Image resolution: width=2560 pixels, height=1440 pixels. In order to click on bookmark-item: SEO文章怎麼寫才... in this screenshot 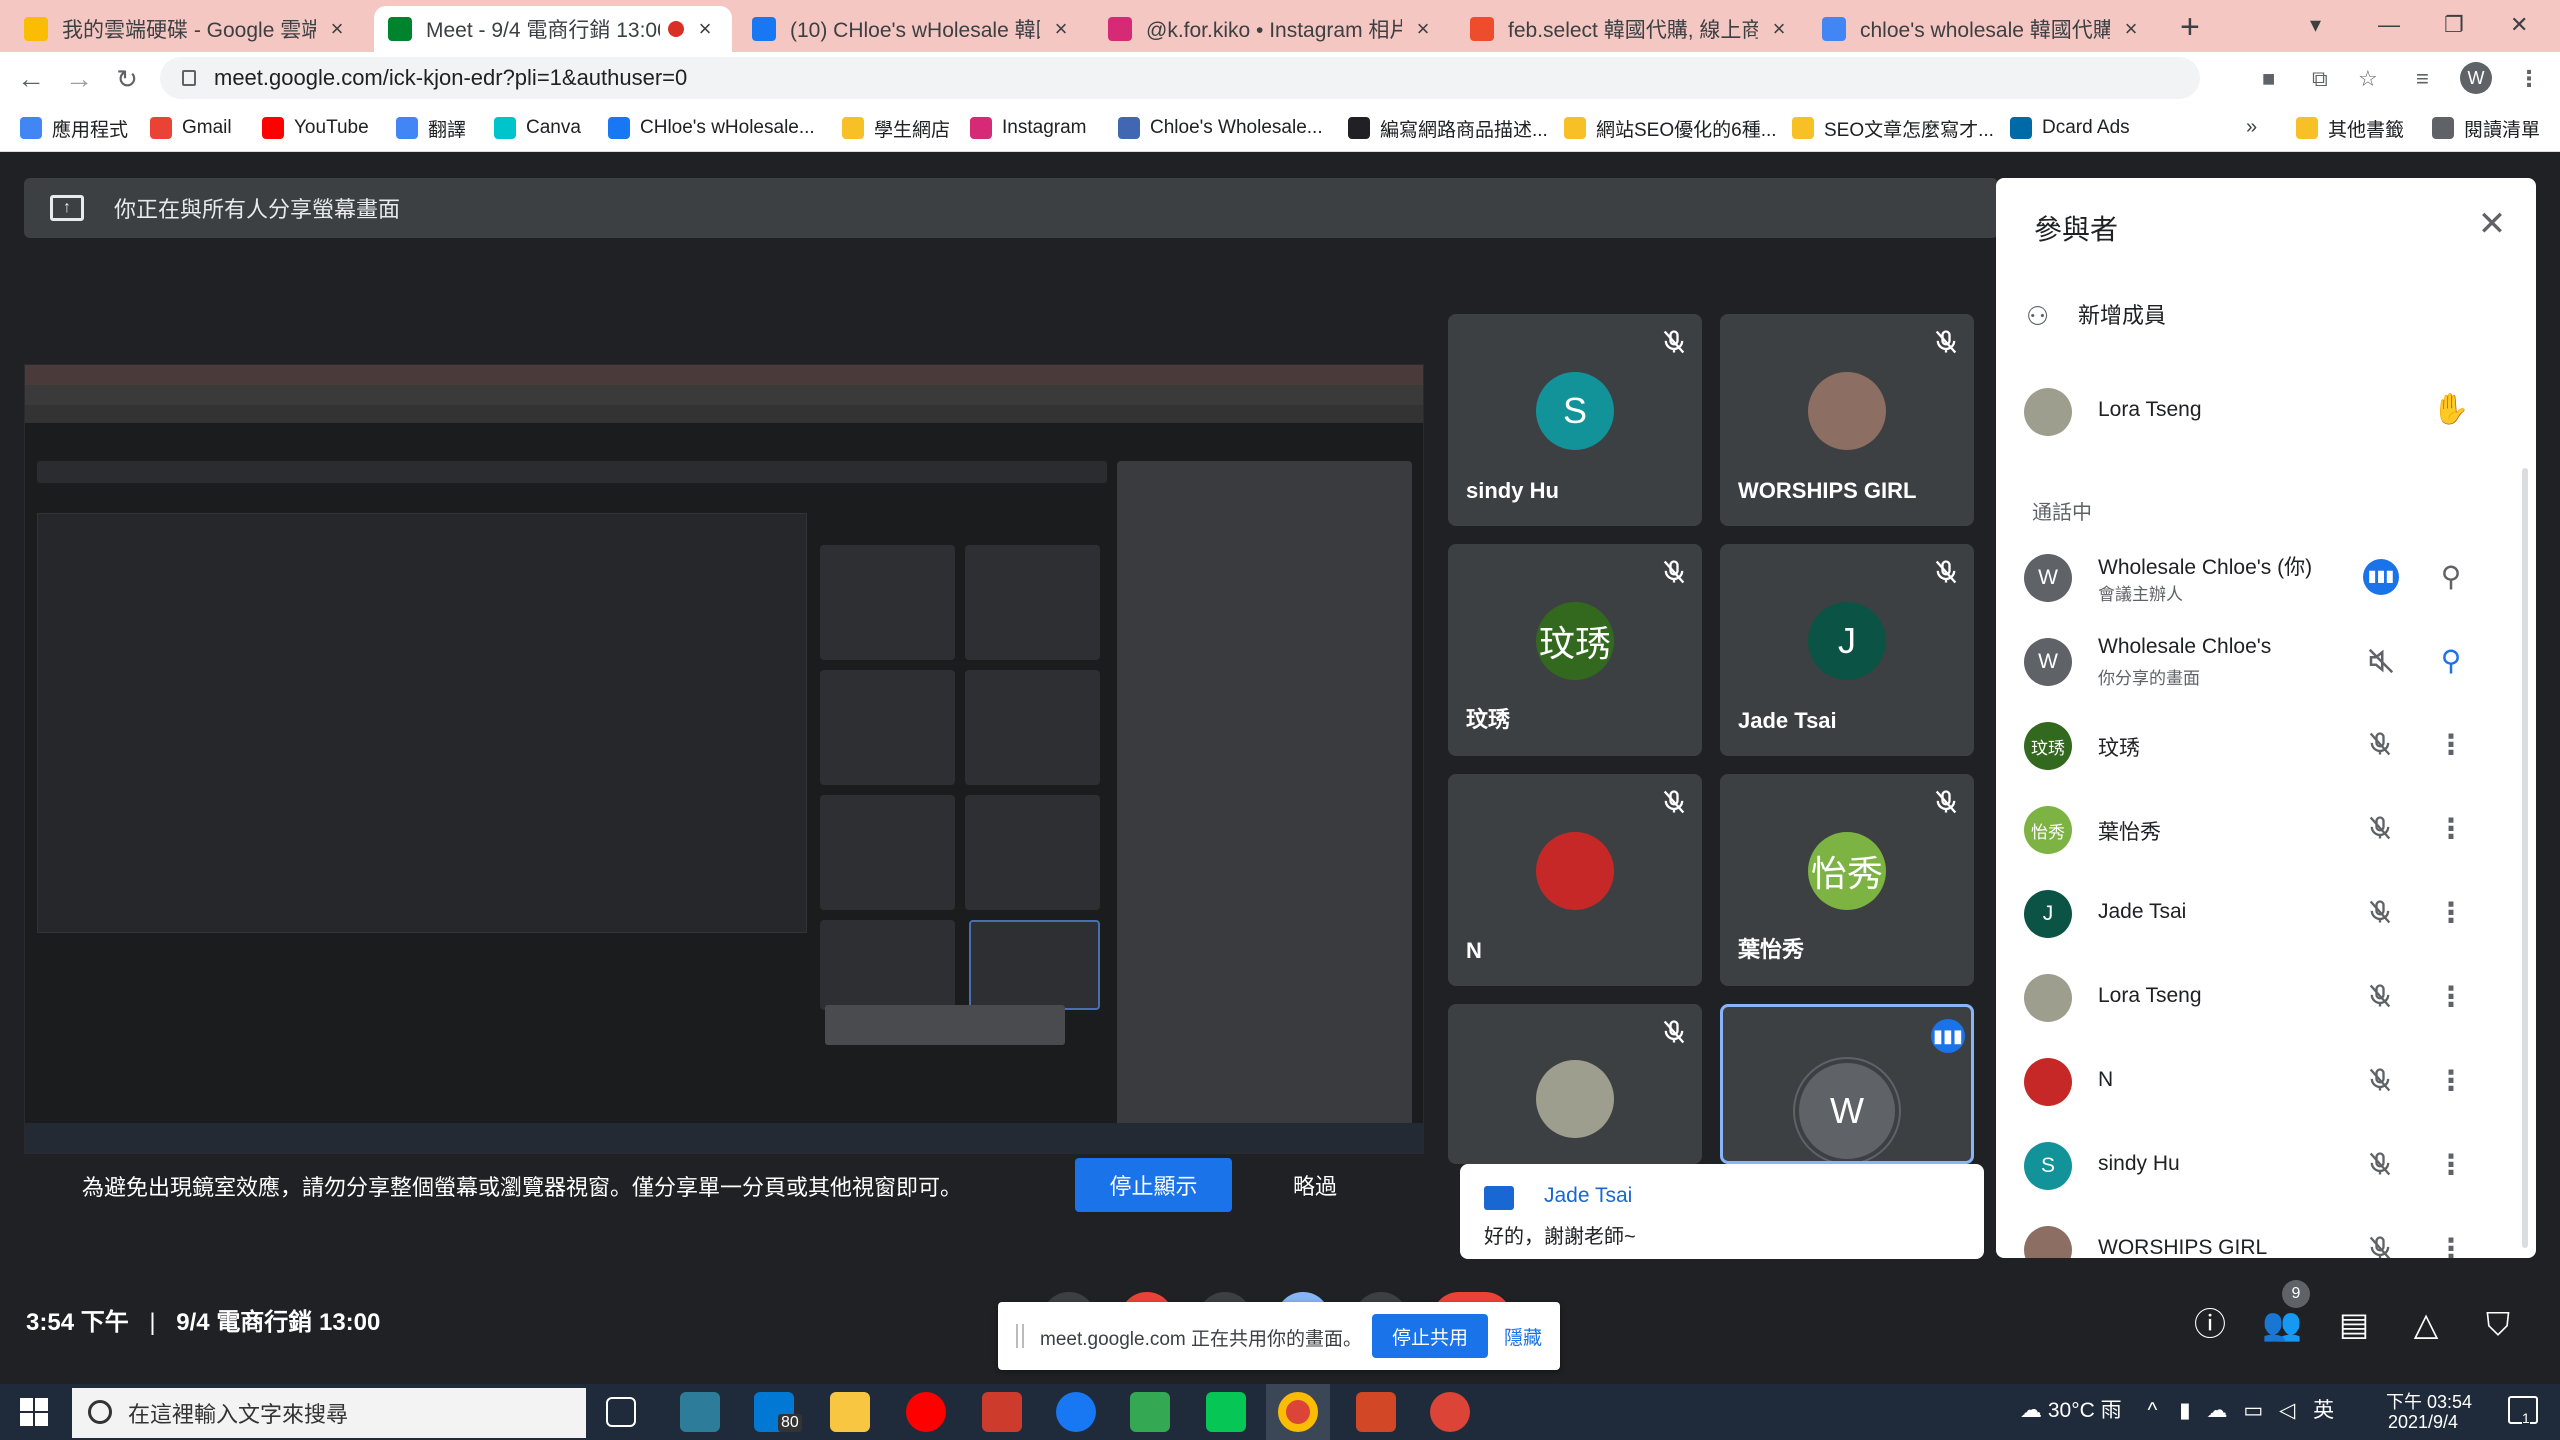, I will do `click(1893, 128)`.